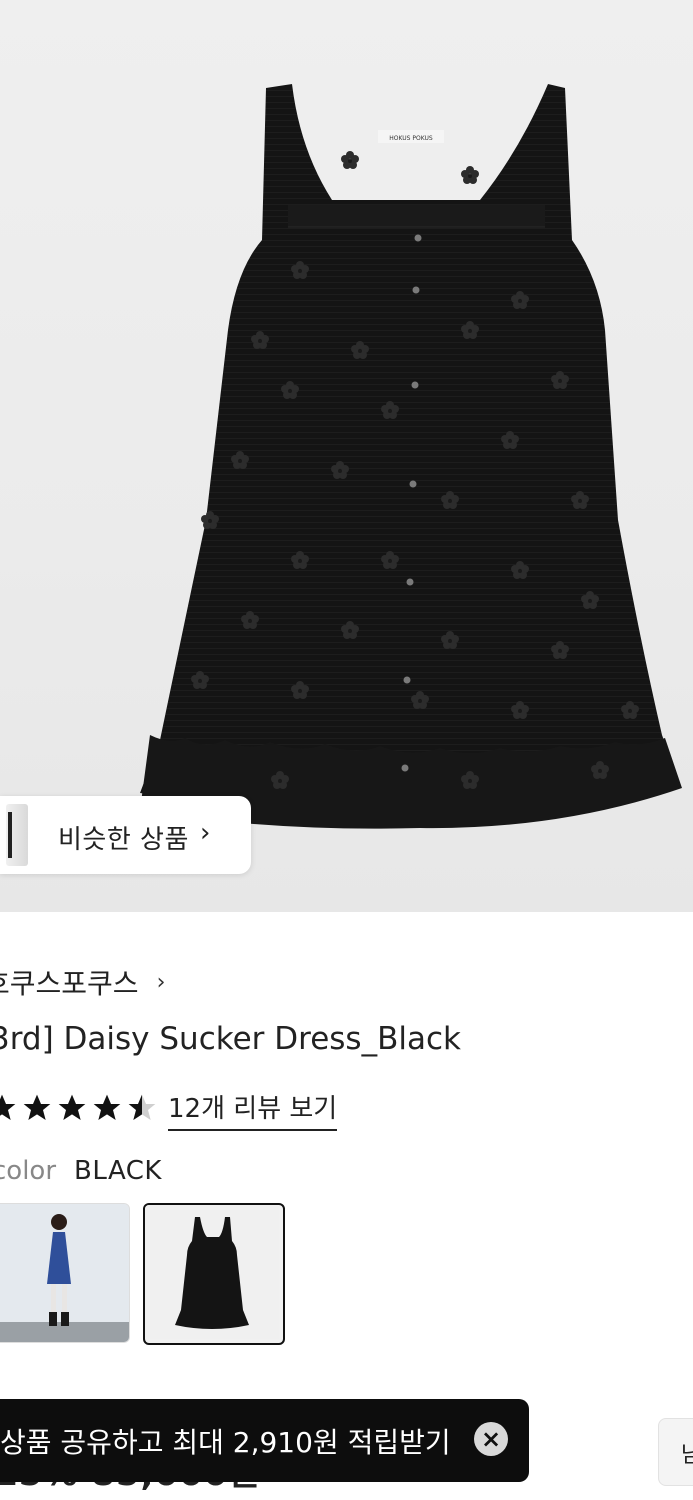  What do you see at coordinates (142, 1107) in the screenshot?
I see `star-half-icon` at bounding box center [142, 1107].